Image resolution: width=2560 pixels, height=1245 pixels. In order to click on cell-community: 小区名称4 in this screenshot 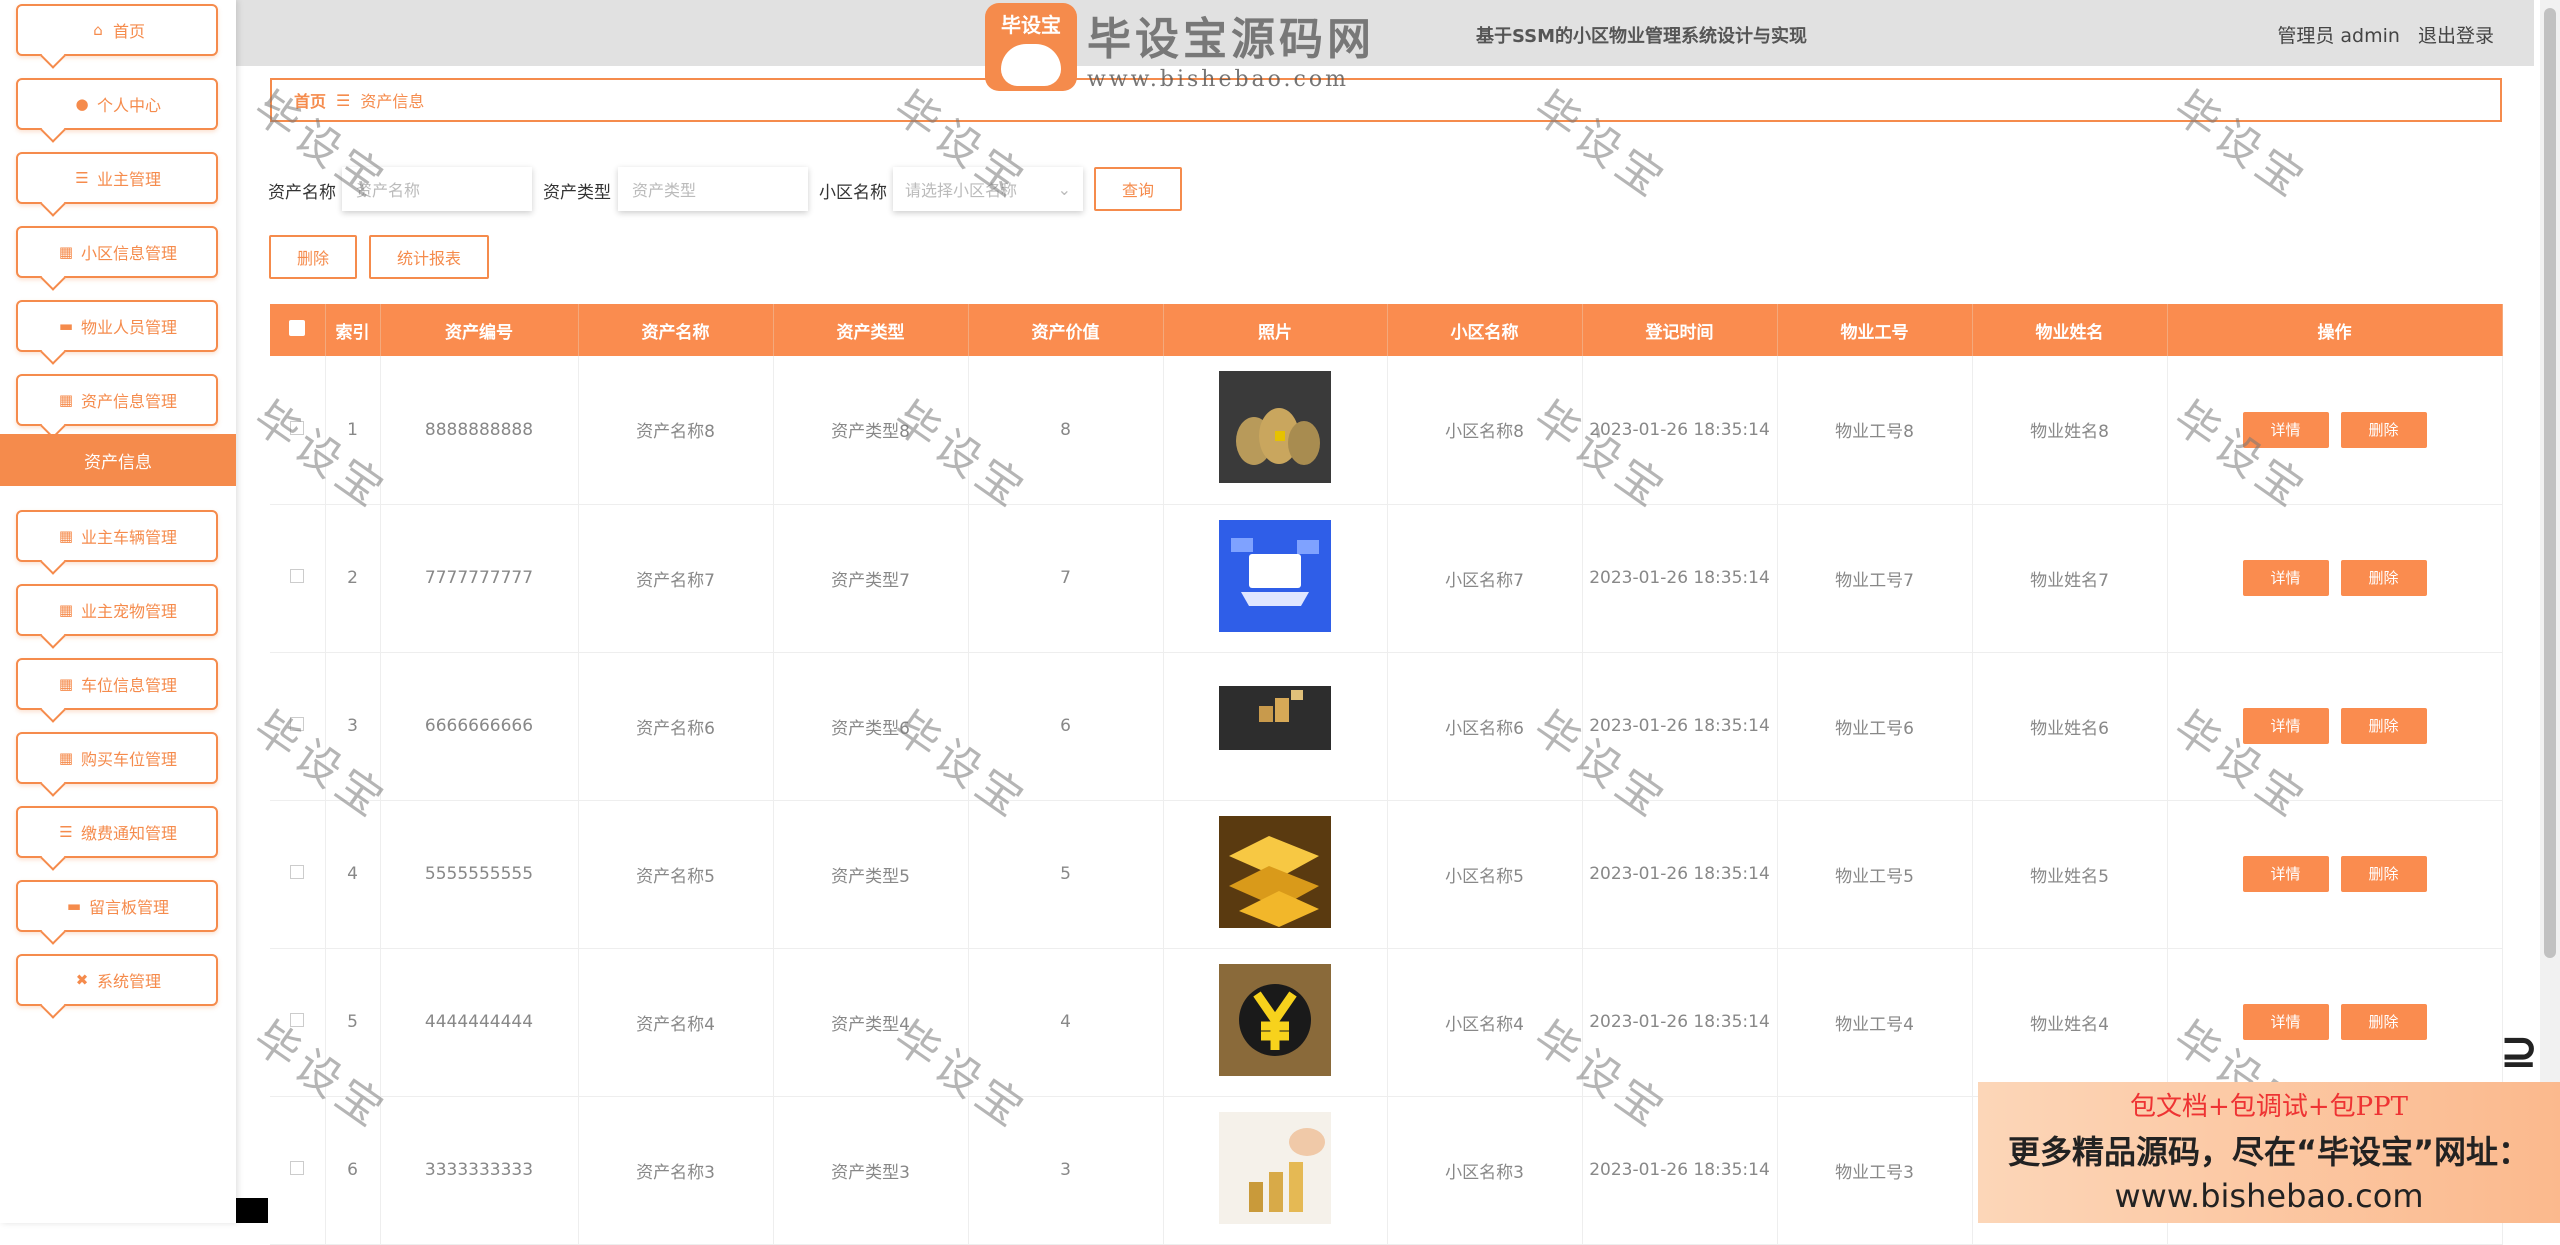, I will do `click(1485, 1022)`.